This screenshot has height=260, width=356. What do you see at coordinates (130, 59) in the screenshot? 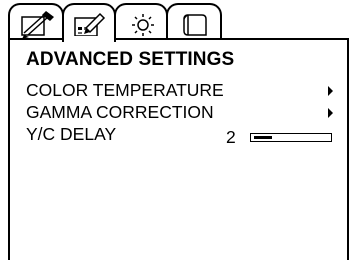
I see `menu-title: ADVANCED SETTINGS` at bounding box center [130, 59].